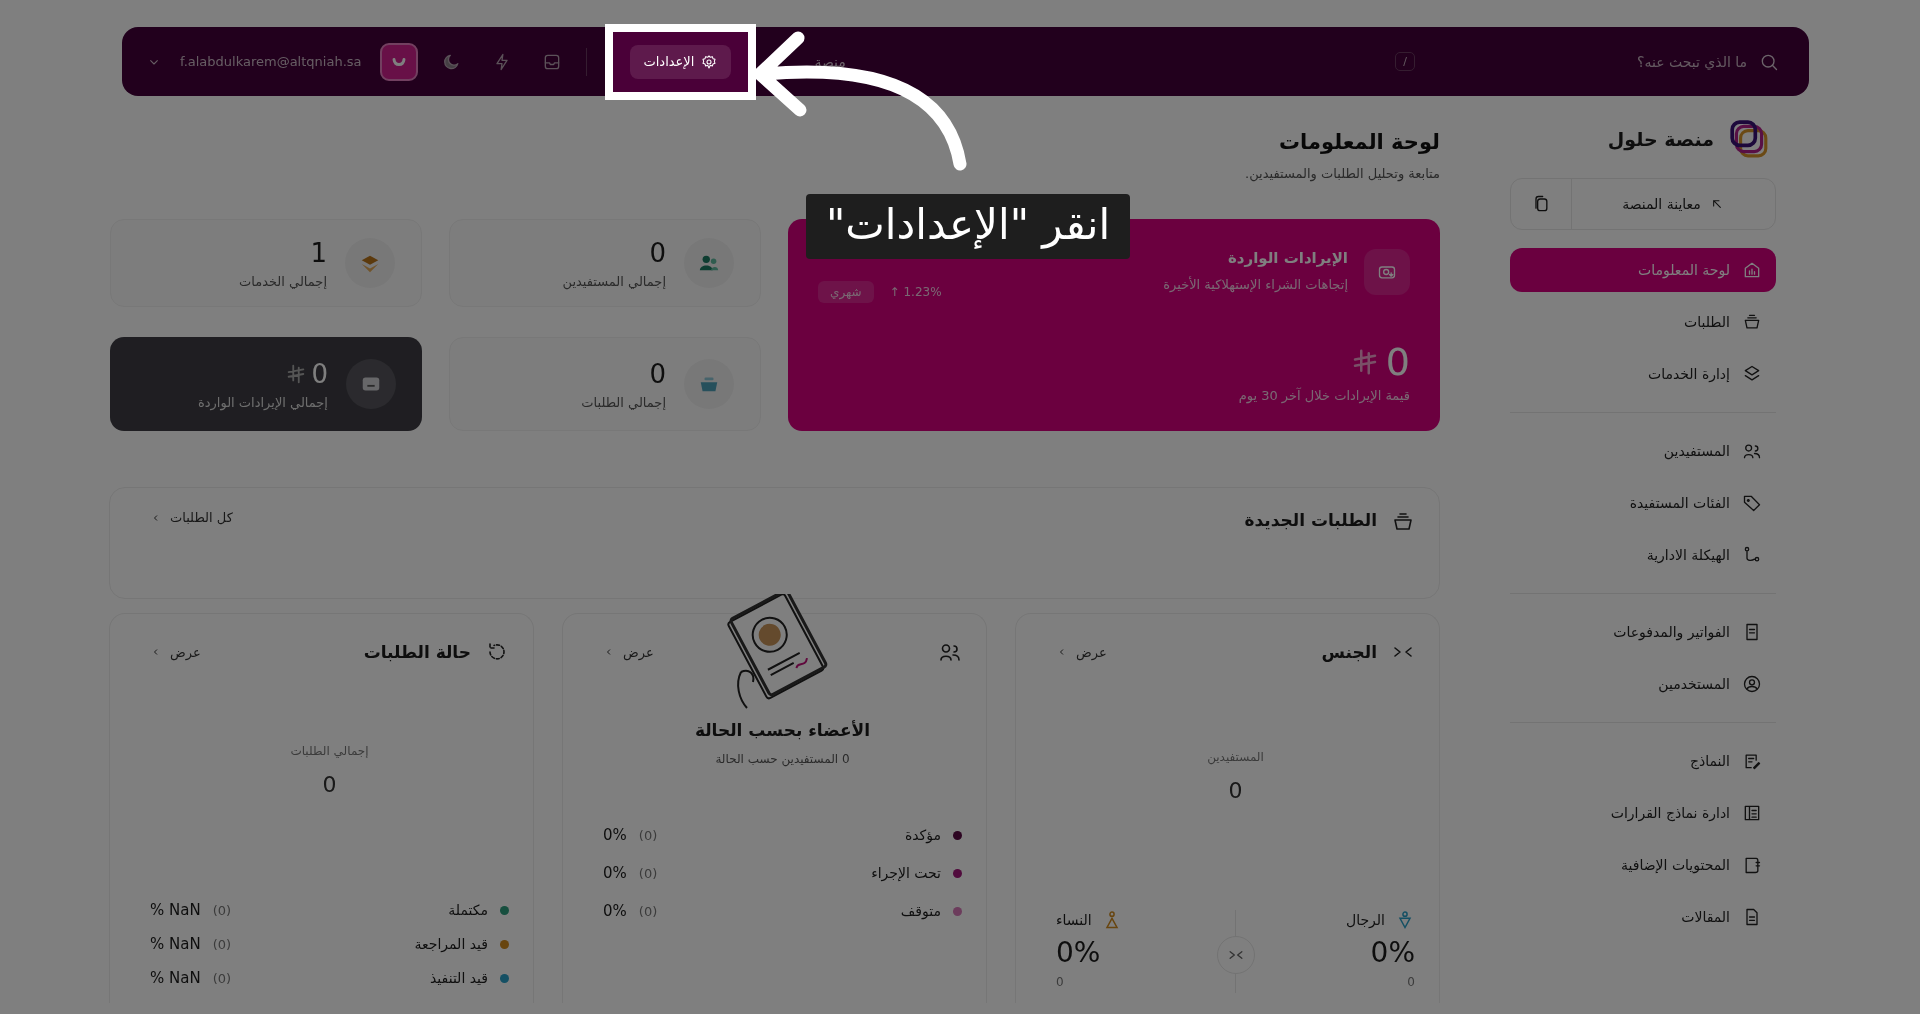 This screenshot has width=1920, height=1014. I want to click on brand-name: منصة حلول, so click(1660, 139).